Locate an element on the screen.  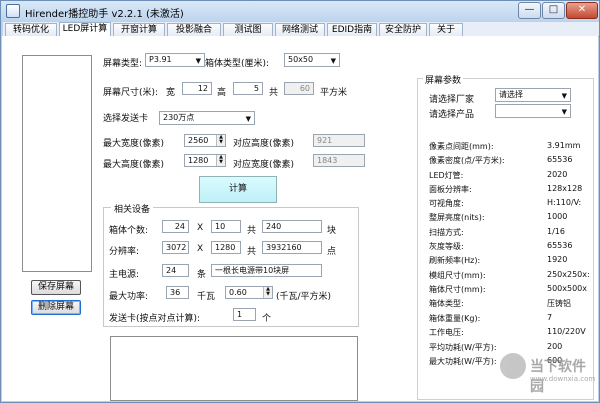
watermark-logo-icon is located at coordinates (513, 366).